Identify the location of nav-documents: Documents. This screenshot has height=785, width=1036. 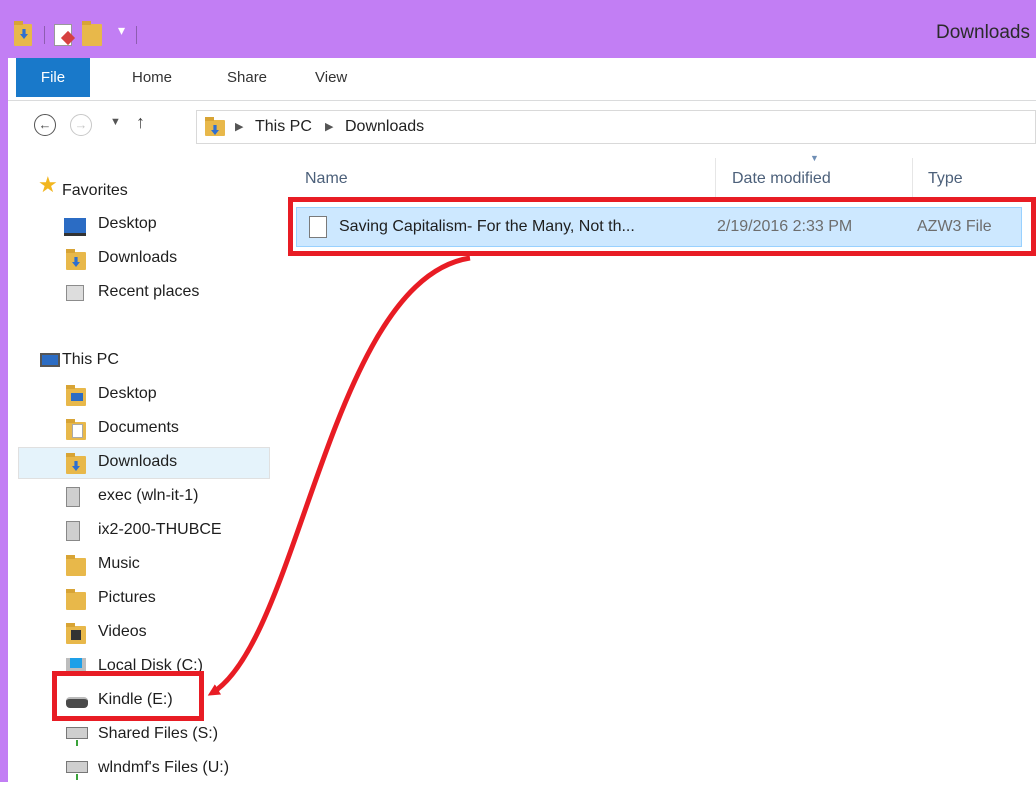
(144, 429).